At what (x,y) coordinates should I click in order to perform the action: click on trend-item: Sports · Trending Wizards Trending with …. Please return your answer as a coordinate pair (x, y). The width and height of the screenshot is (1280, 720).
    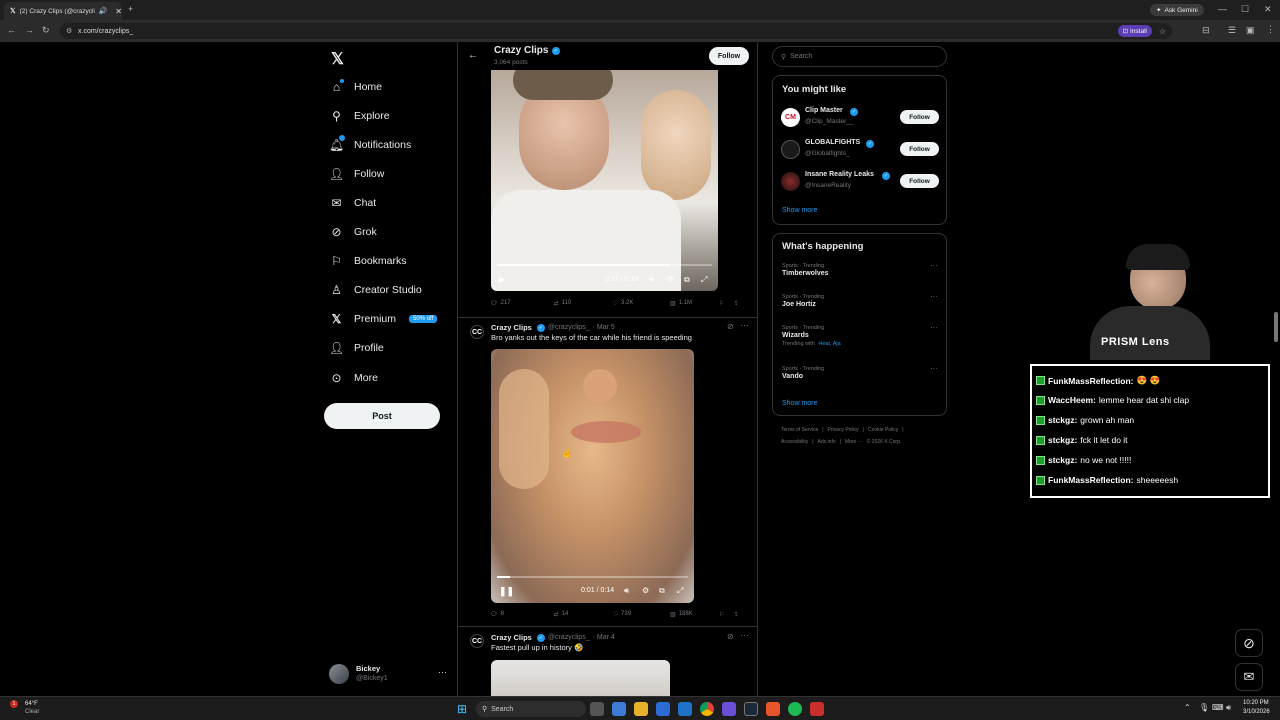
    Looking at the image, I should click on (862, 336).